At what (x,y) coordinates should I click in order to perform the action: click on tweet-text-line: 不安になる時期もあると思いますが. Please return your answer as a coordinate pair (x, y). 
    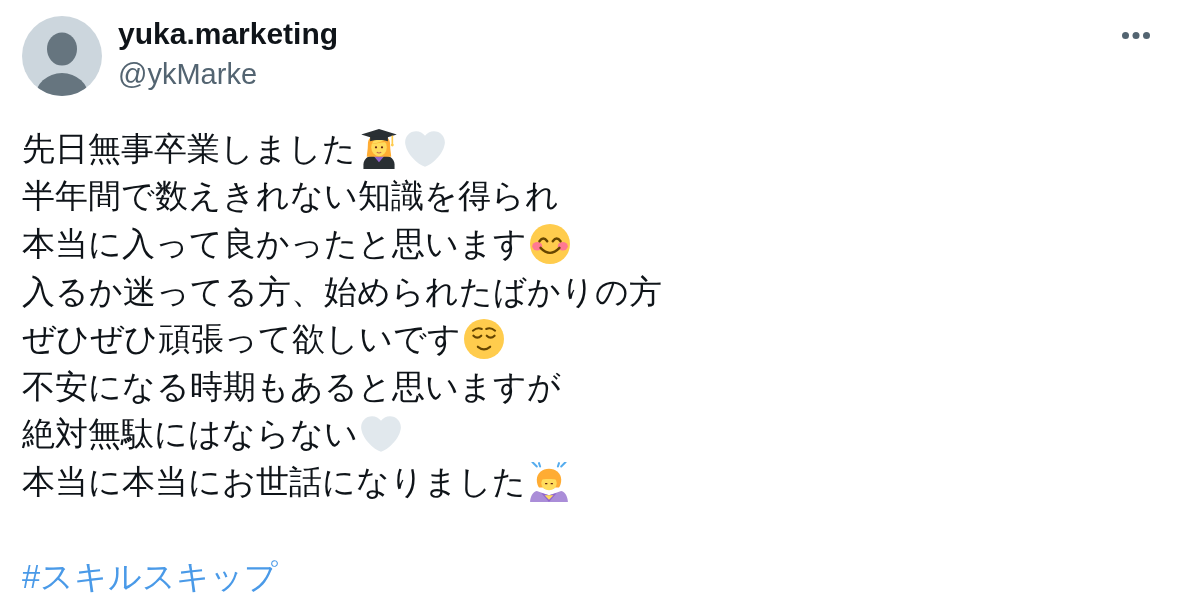
    Looking at the image, I should click on (291, 386).